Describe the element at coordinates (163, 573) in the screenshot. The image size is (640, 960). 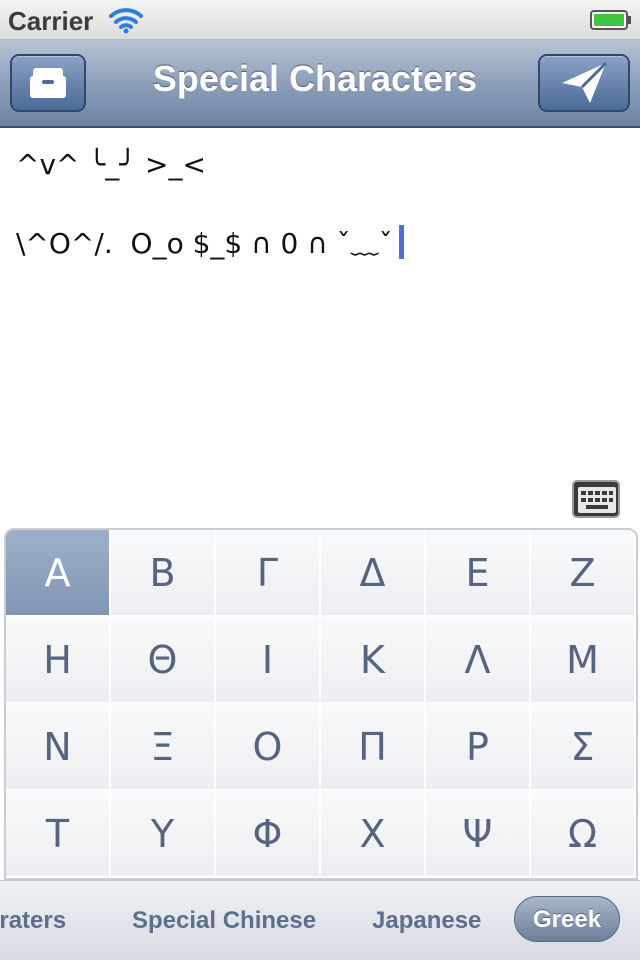
I see `char-key: Β` at that location.